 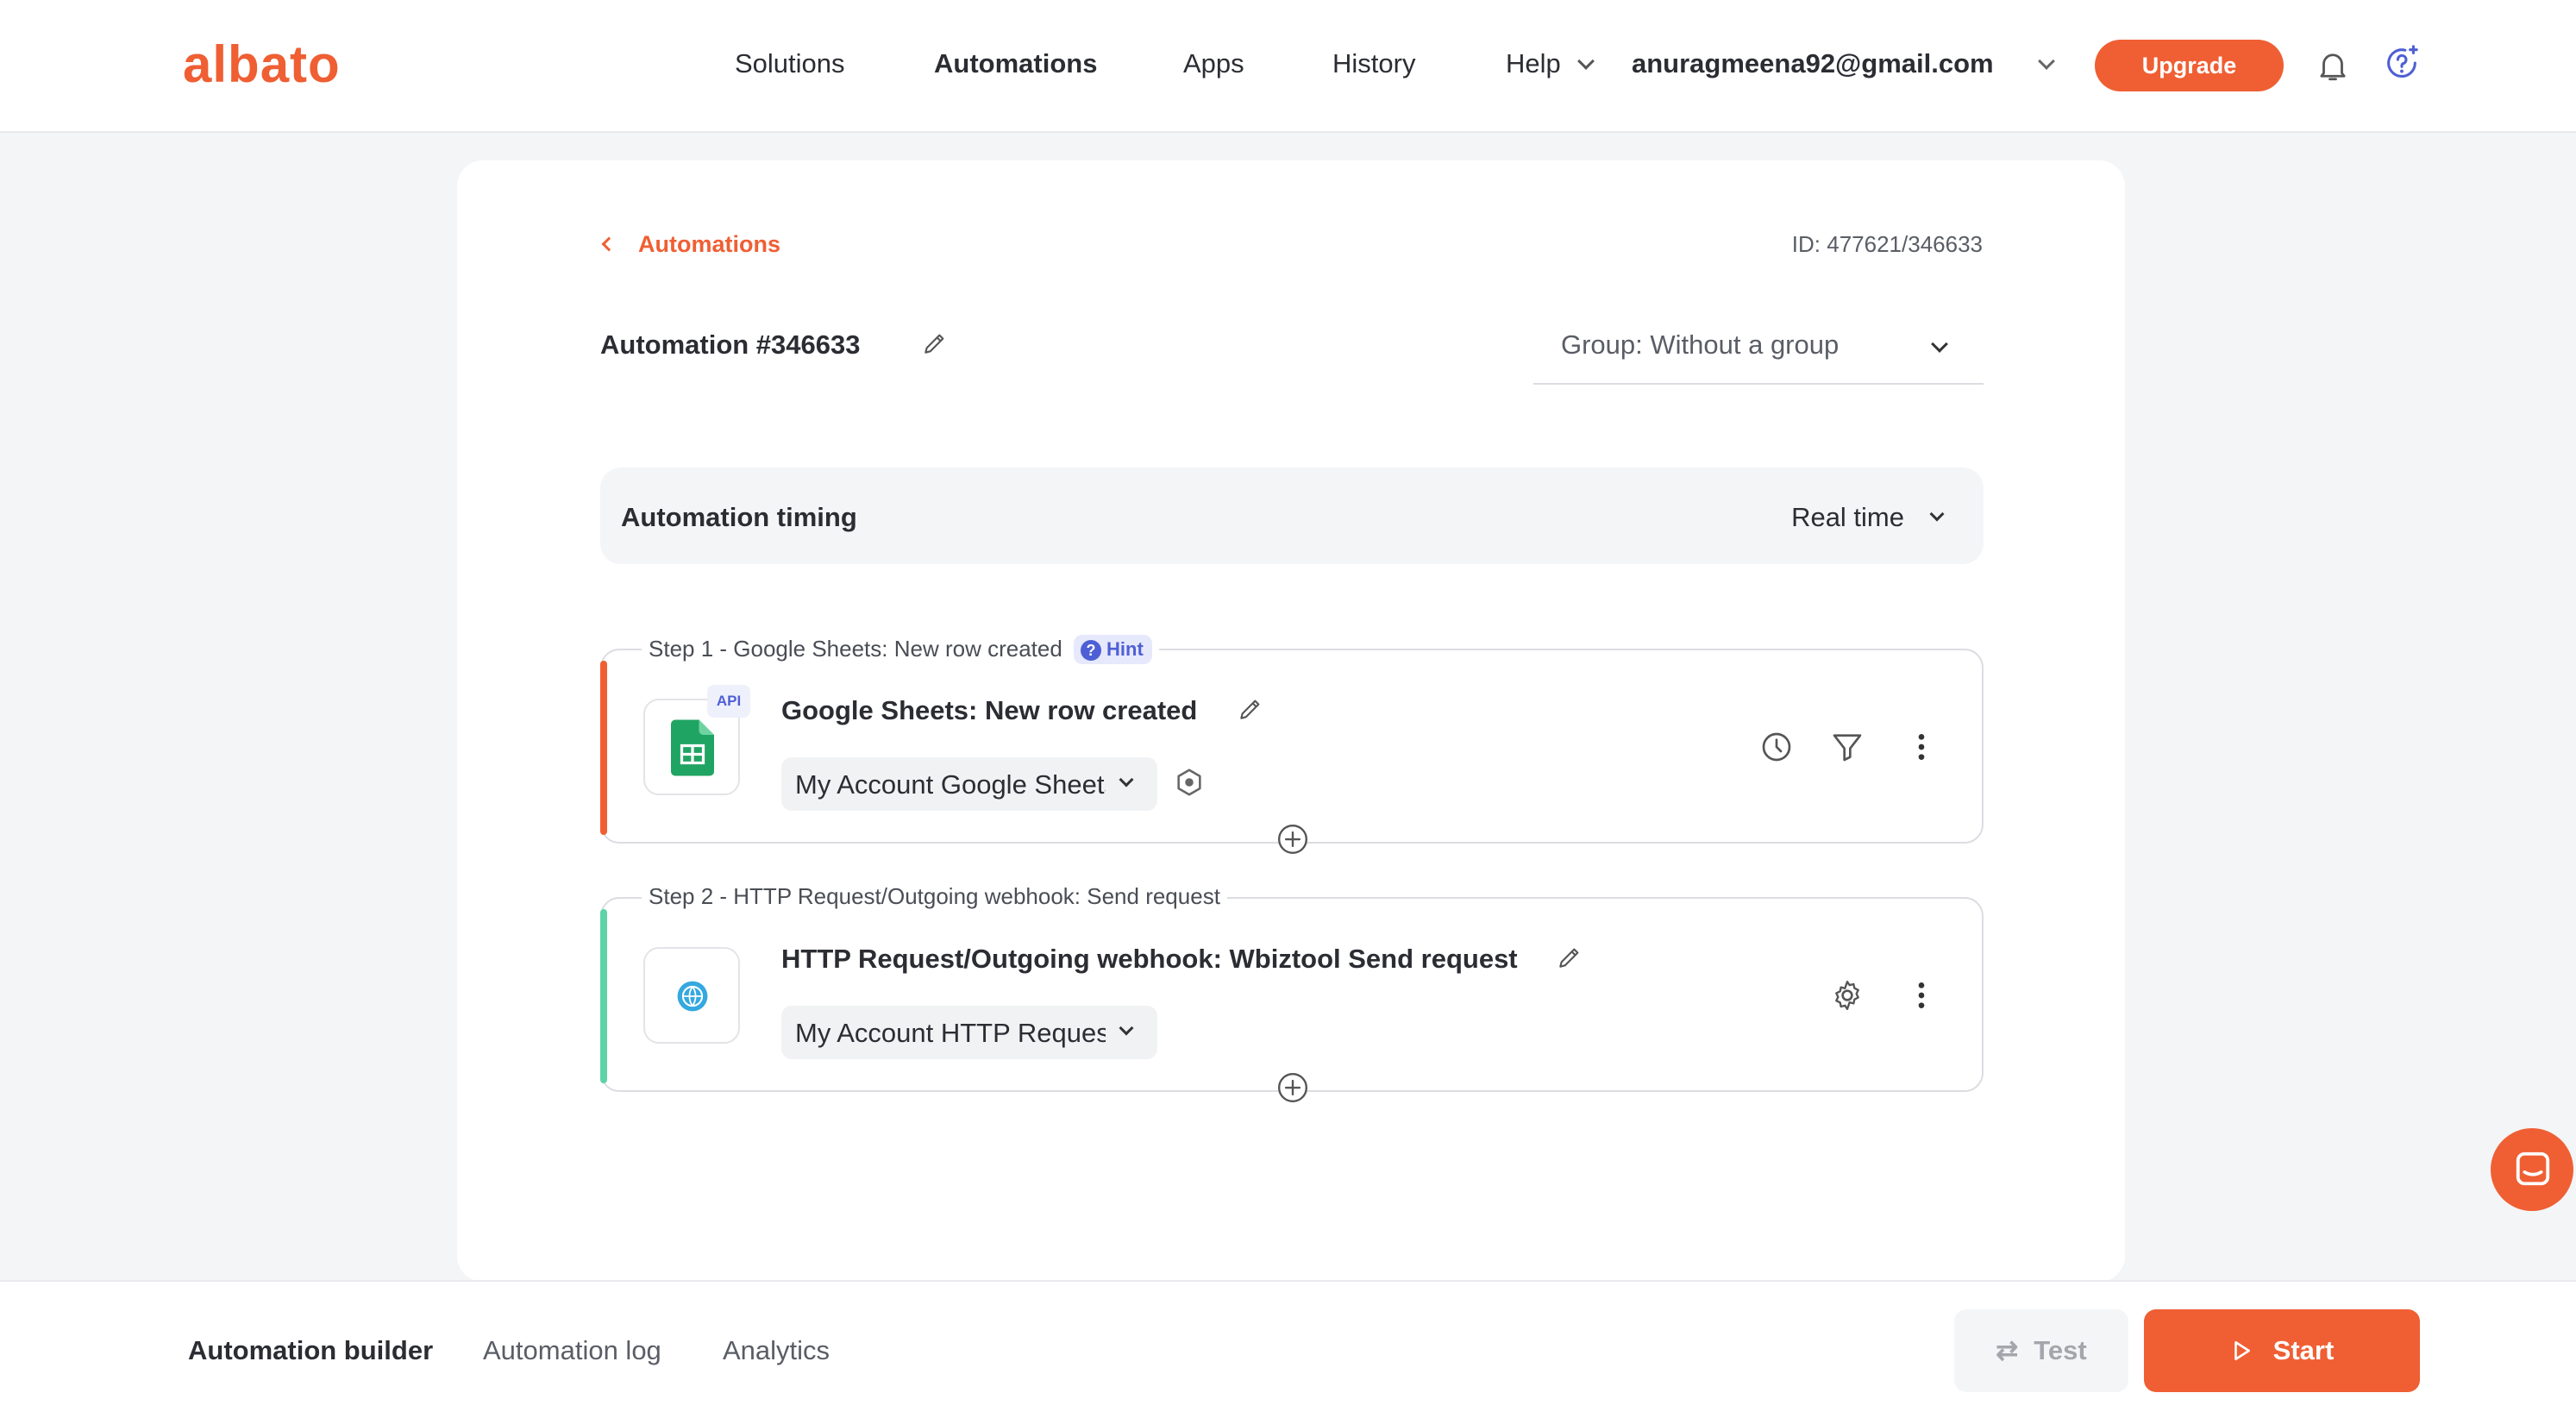 I want to click on help-sparkle-icon, so click(x=2402, y=63).